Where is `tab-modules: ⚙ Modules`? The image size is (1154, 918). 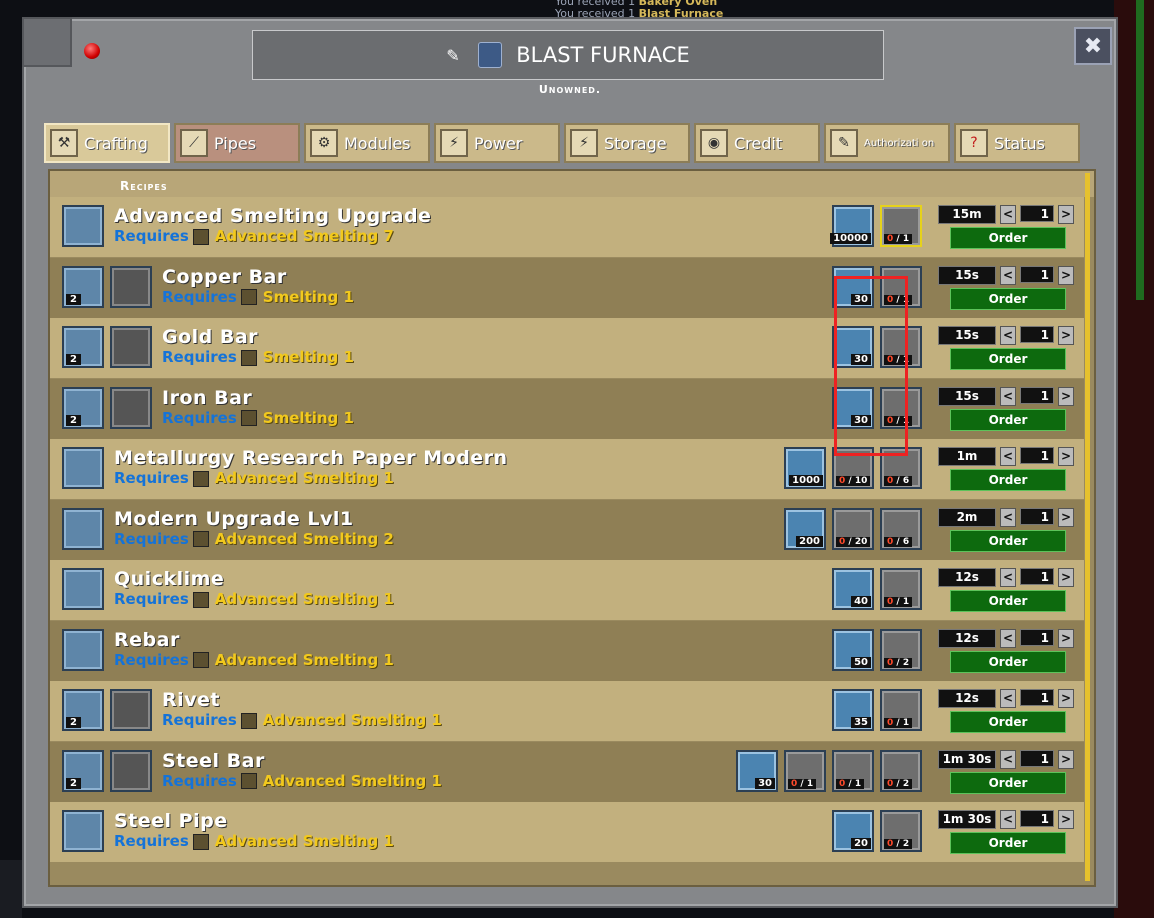
tab-modules: ⚙ Modules is located at coordinates (367, 143).